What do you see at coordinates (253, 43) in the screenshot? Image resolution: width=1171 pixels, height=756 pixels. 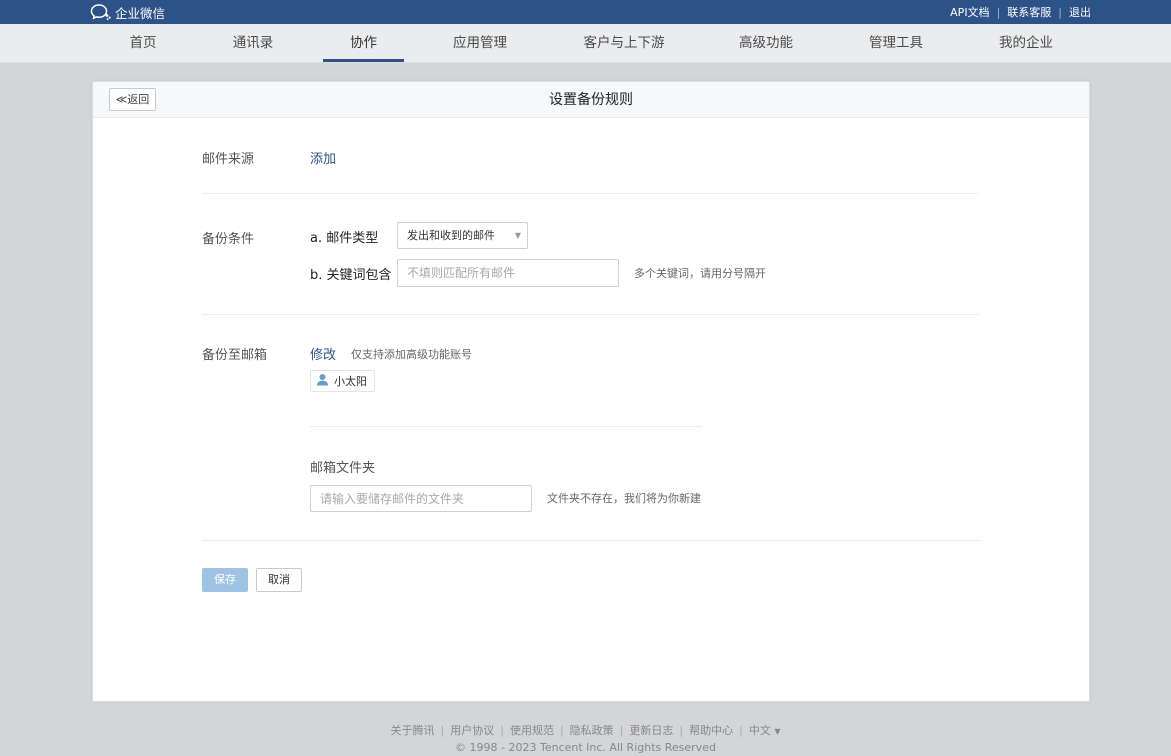 I see `nav-item-contacts: 通讯录` at bounding box center [253, 43].